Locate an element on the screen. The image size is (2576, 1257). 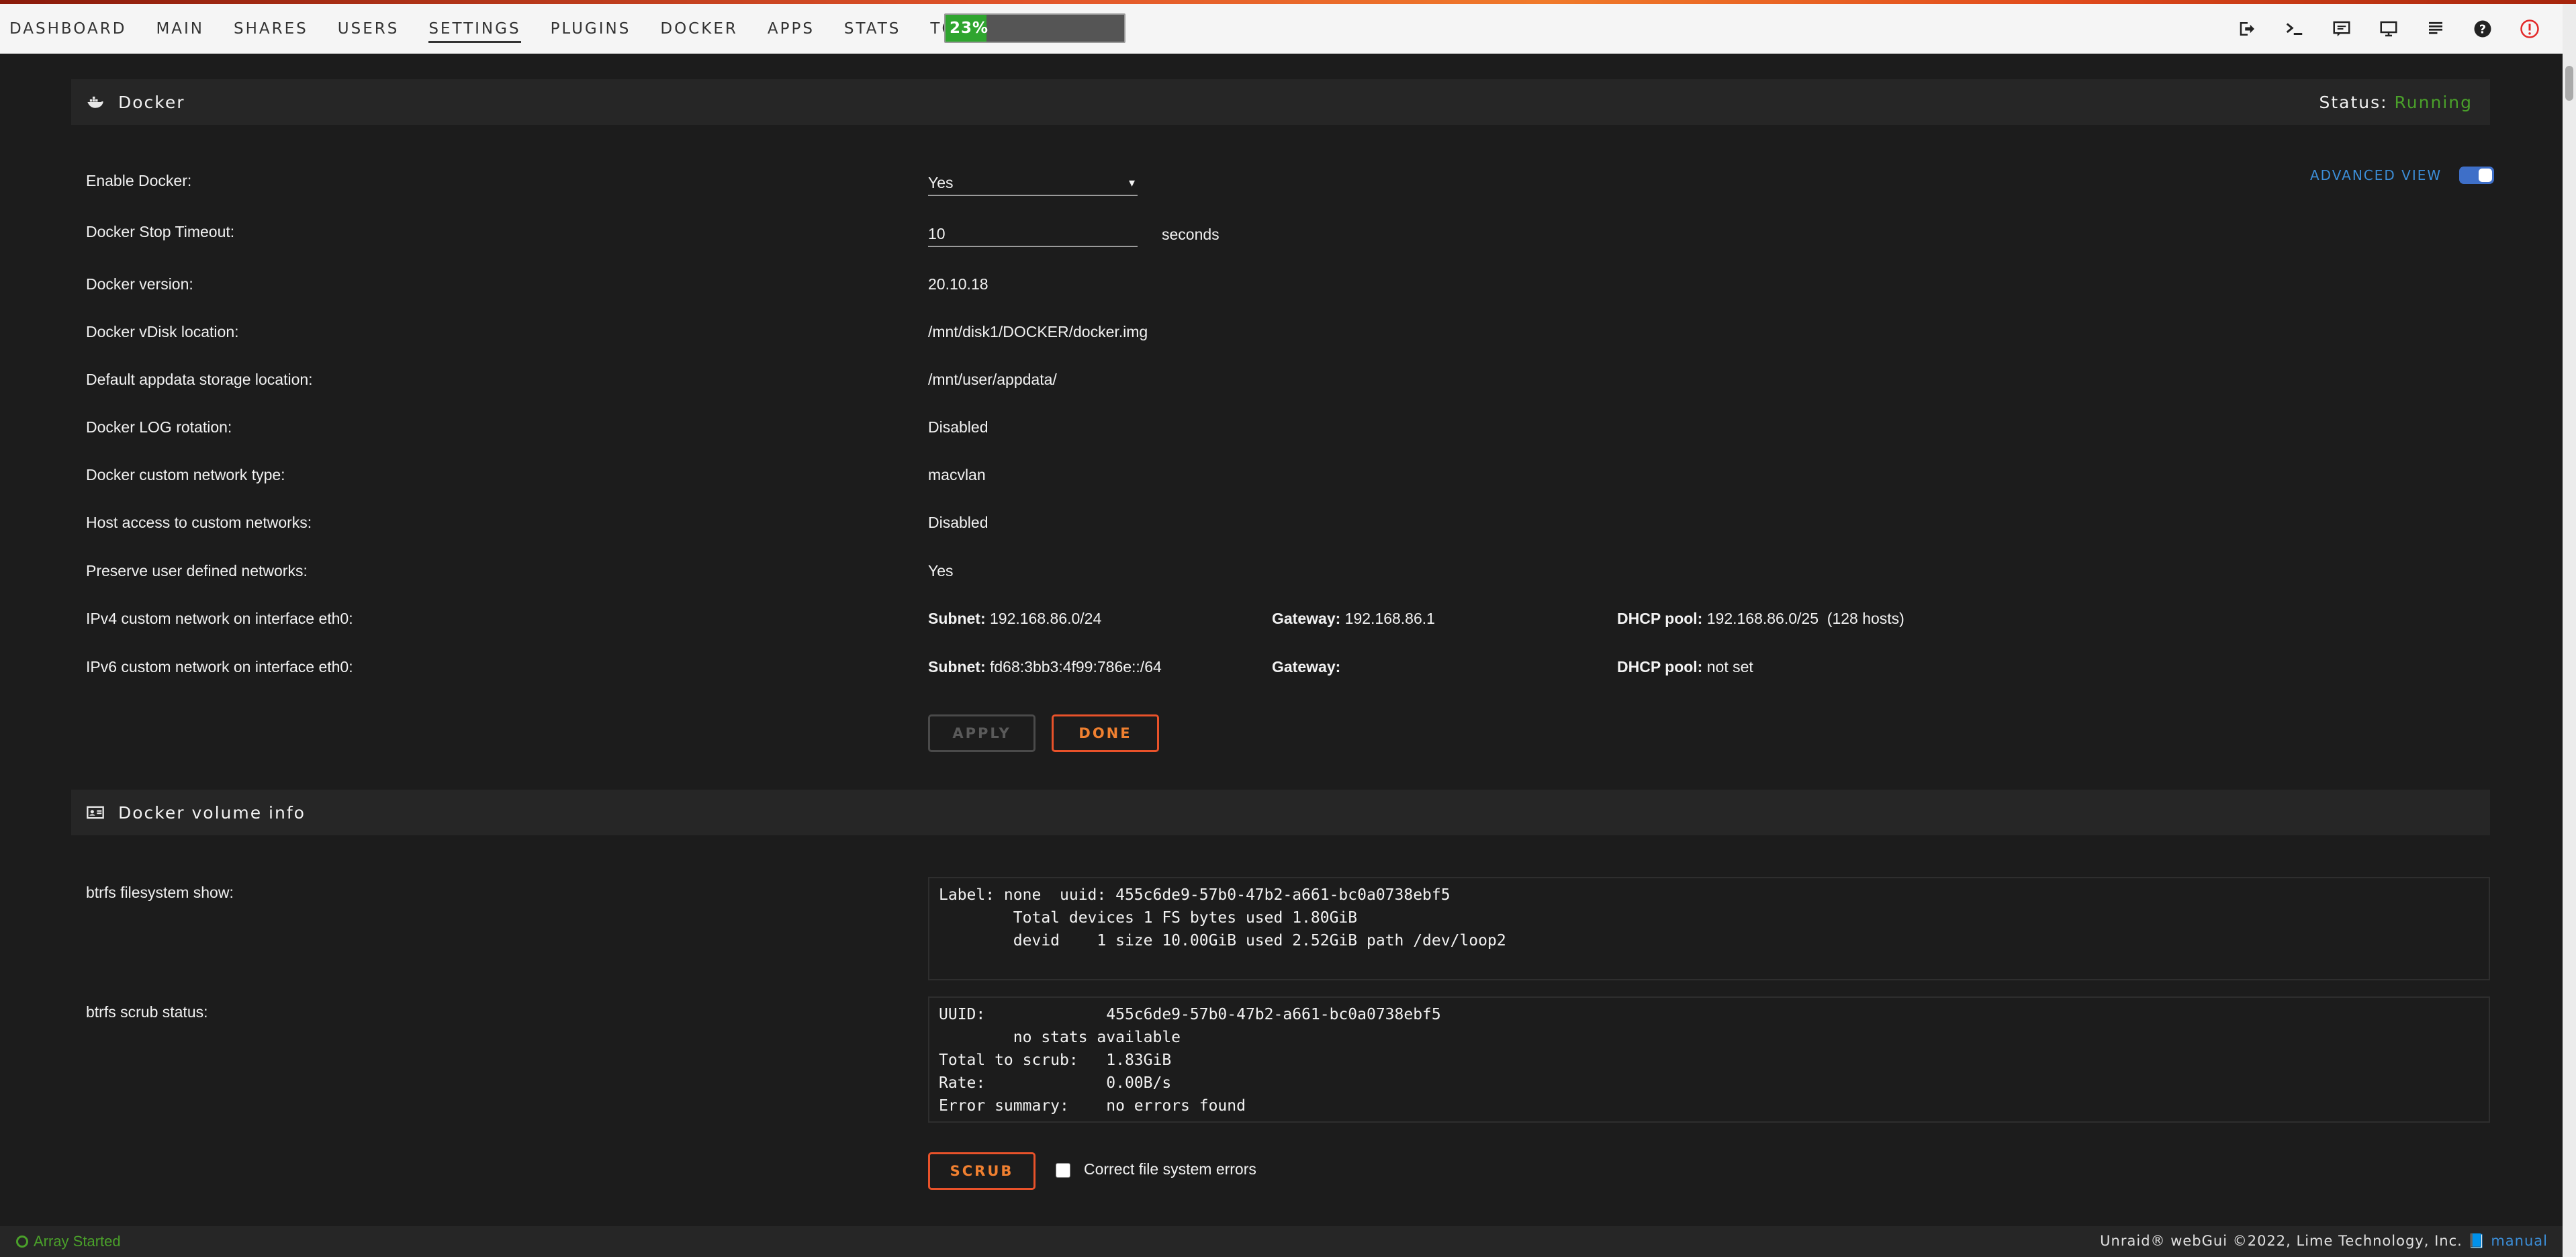
scrub-button: SCRUB is located at coordinates (982, 1171).